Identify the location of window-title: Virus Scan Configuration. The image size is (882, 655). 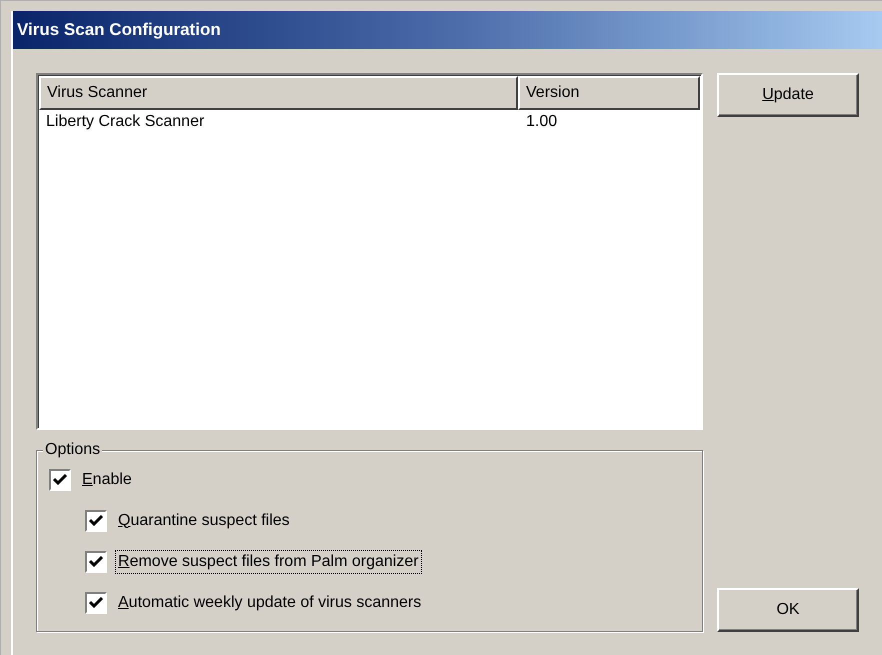
(119, 30).